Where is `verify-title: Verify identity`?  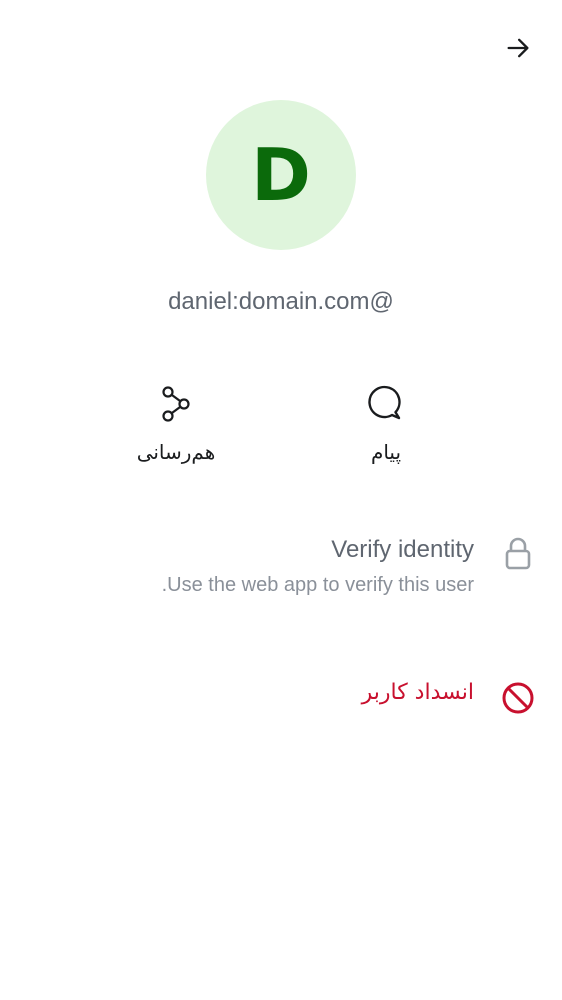 verify-title: Verify identity is located at coordinates (402, 549).